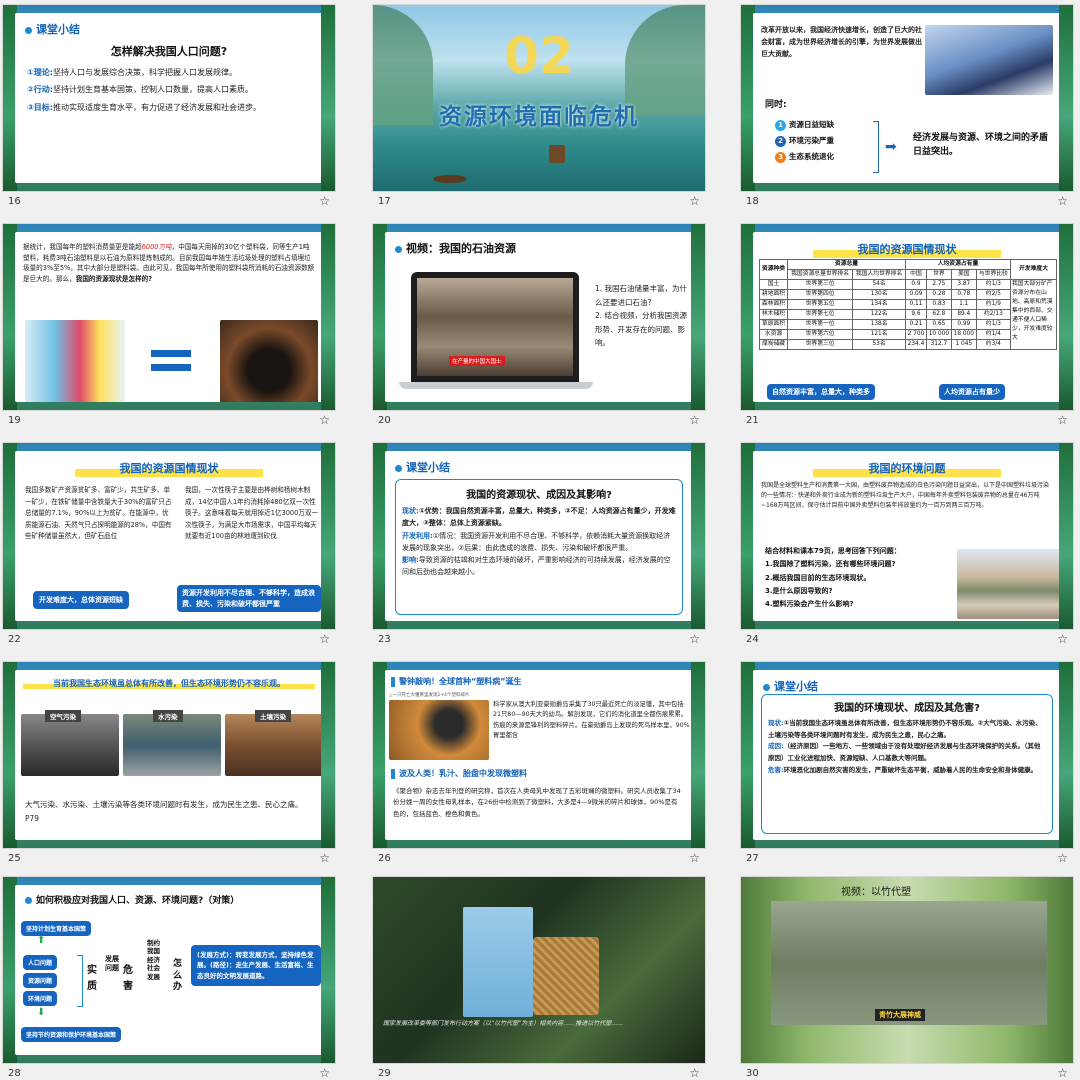  What do you see at coordinates (915, 304) in the screenshot?
I see `table-cell: 0.11` at bounding box center [915, 304].